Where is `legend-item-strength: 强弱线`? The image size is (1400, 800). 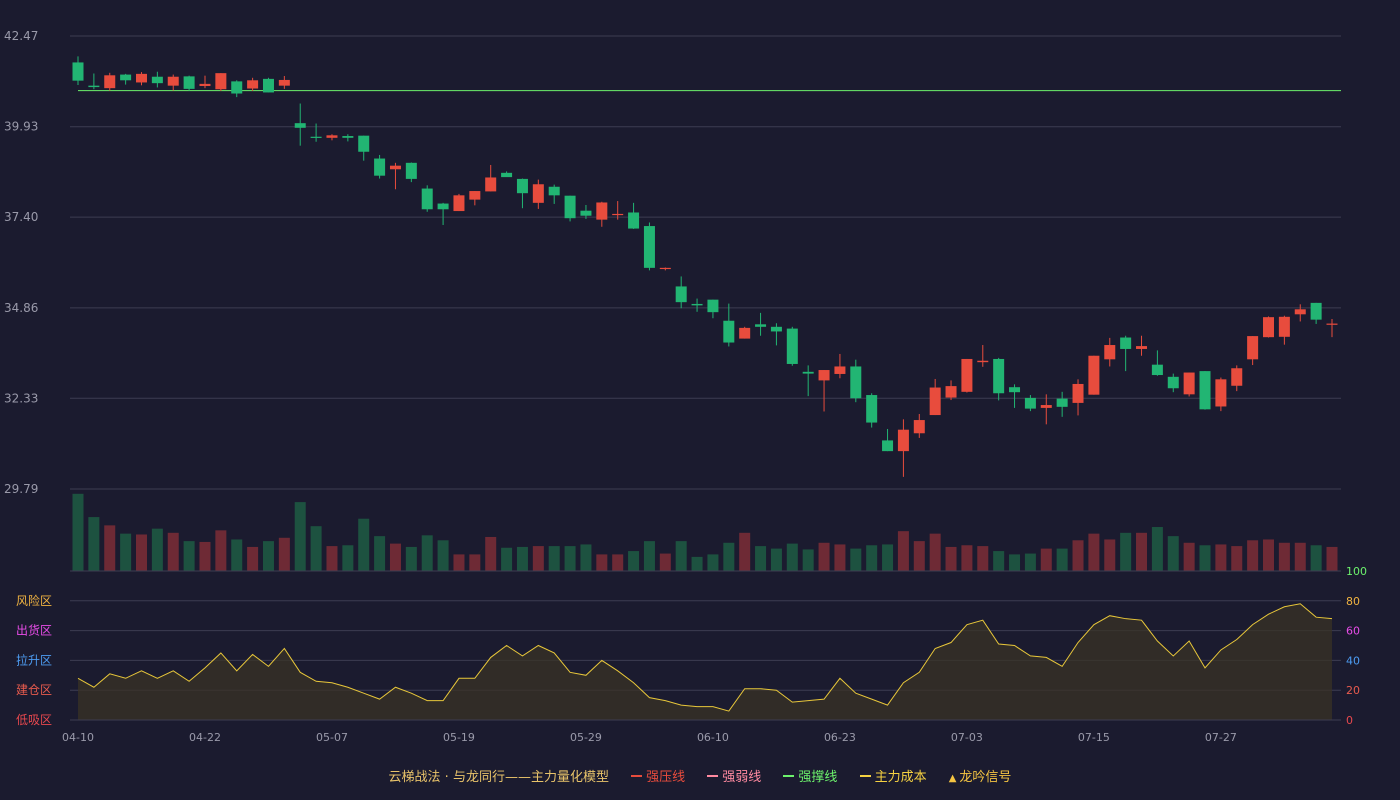
legend-item-strength: 强弱线 is located at coordinates (734, 775).